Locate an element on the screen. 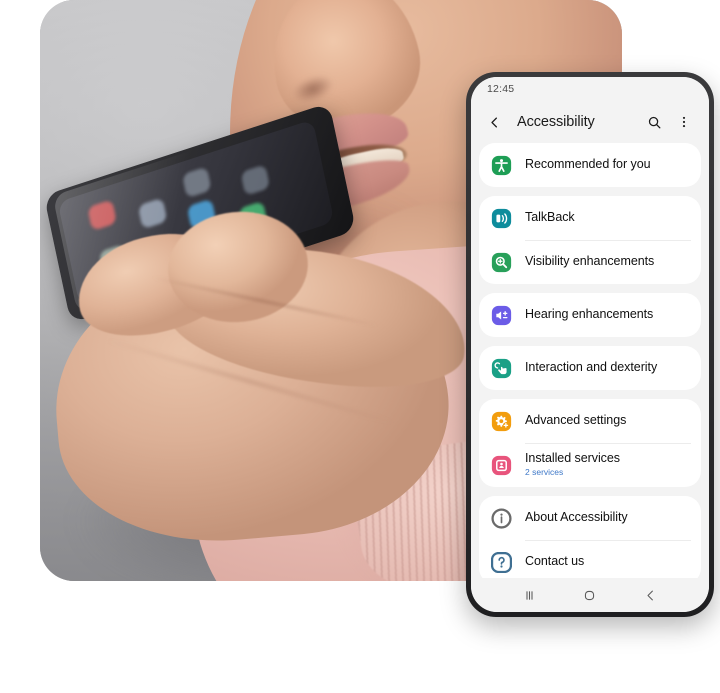 The image size is (720, 693). back-button is located at coordinates (494, 122).